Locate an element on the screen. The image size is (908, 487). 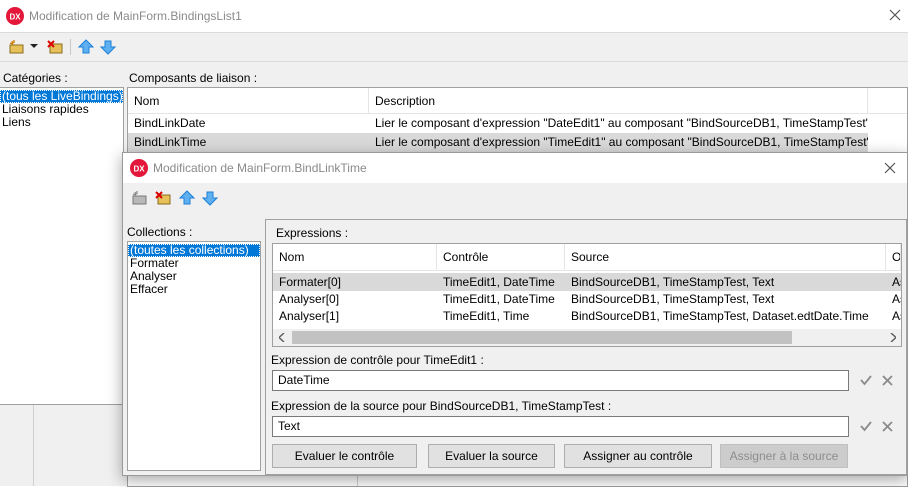
horizontal-scrollbar is located at coordinates (587, 337).